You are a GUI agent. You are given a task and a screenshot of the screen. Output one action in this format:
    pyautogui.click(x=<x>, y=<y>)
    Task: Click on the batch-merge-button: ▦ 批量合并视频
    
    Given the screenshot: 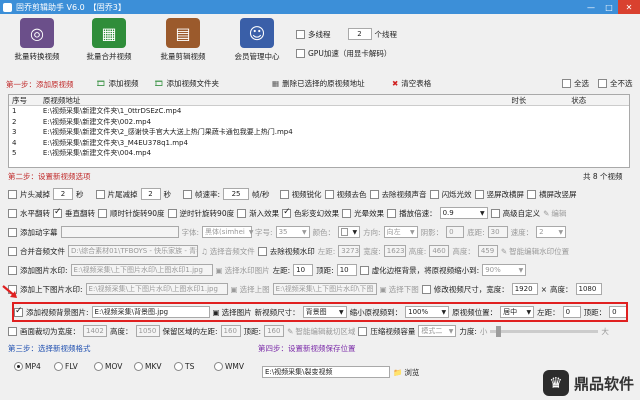 What is the action you would take?
    pyautogui.click(x=109, y=40)
    